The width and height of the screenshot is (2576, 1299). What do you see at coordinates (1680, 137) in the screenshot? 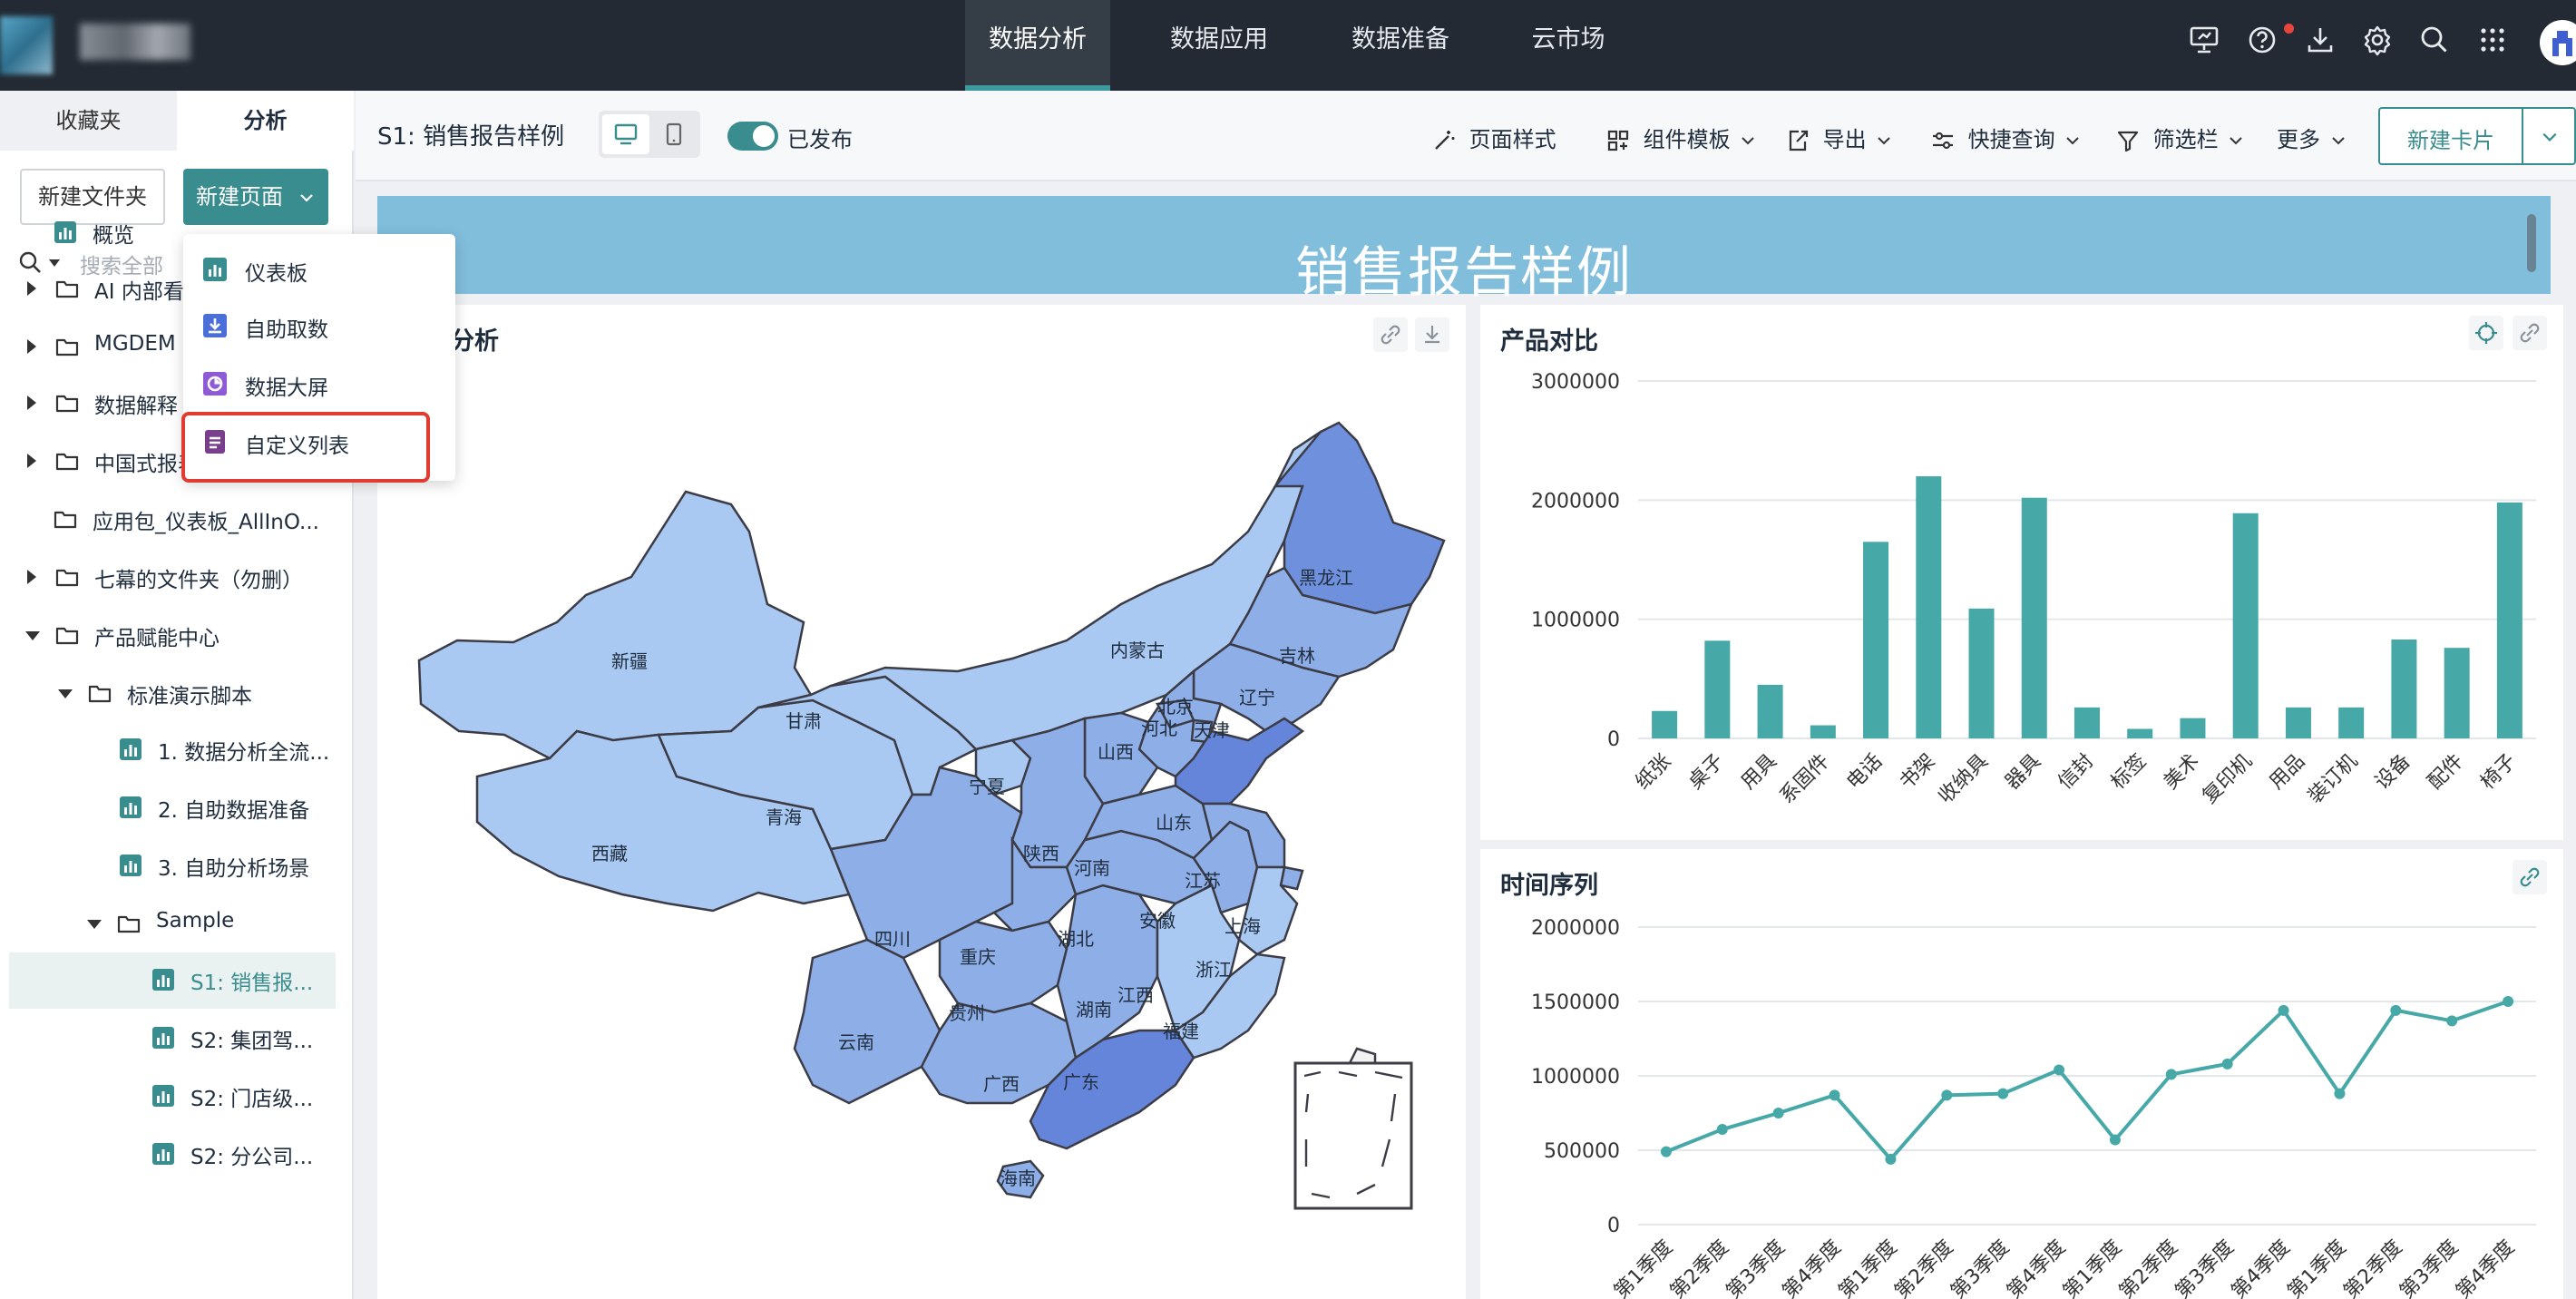
I see `component-template-button: 组件模板` at bounding box center [1680, 137].